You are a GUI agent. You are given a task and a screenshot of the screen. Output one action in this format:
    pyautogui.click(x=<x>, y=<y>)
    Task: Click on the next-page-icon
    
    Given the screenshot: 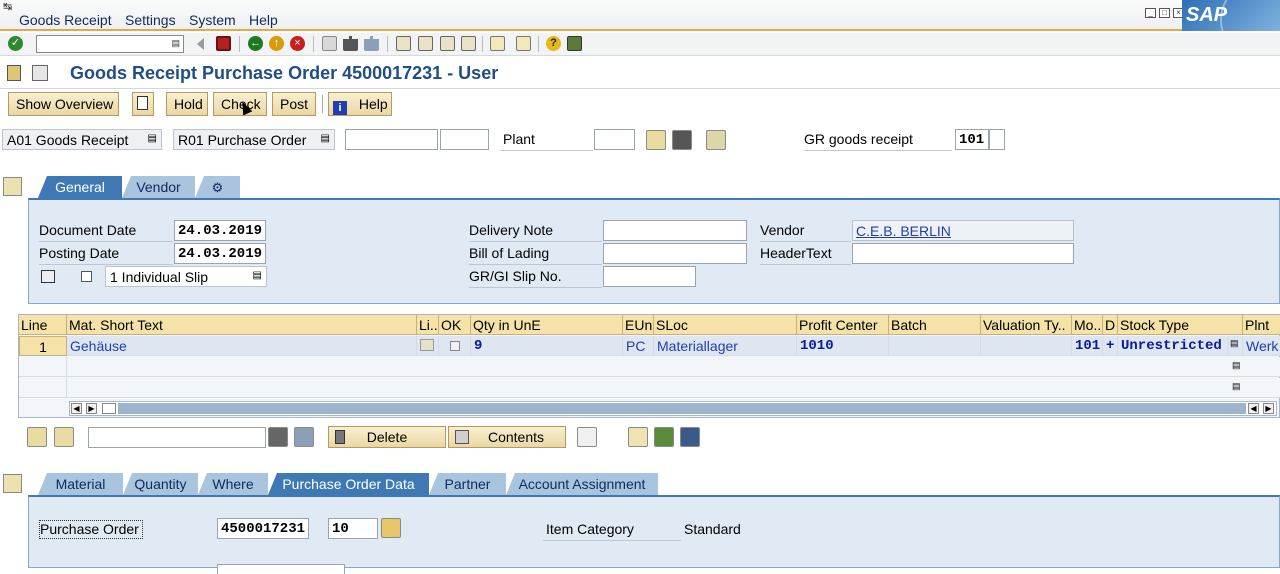 What is the action you would take?
    pyautogui.click(x=447, y=43)
    